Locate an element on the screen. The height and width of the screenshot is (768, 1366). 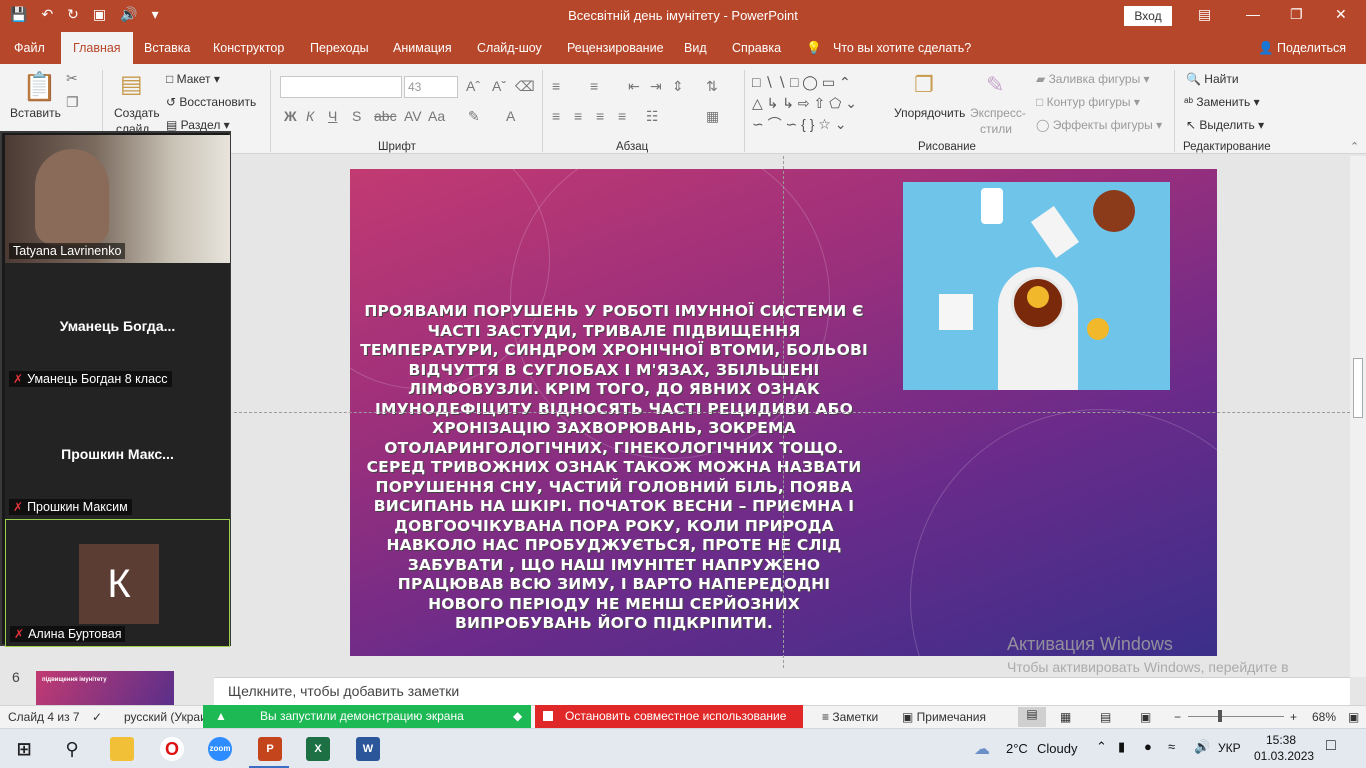
cut-icon: ✂ is located at coordinates (72, 78).